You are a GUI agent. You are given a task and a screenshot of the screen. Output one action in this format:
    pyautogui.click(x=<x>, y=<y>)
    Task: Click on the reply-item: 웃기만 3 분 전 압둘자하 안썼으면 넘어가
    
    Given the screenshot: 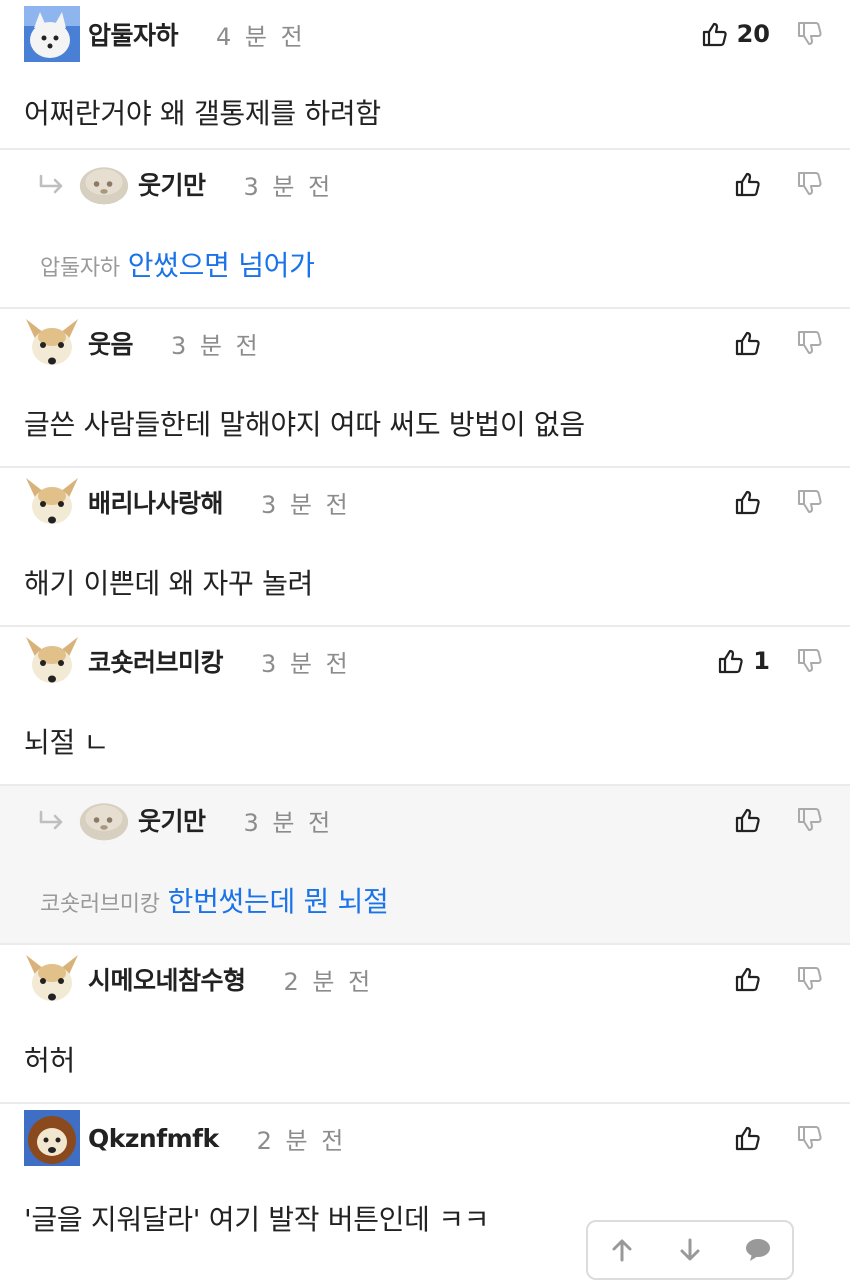 What is the action you would take?
    pyautogui.click(x=425, y=229)
    